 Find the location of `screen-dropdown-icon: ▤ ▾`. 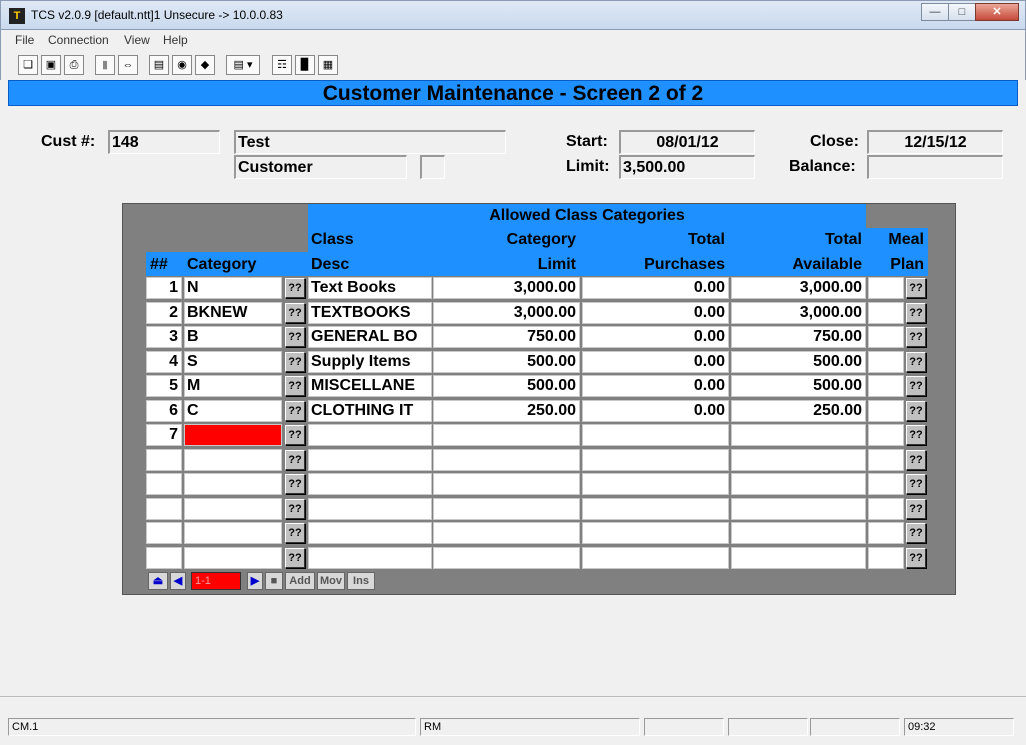

screen-dropdown-icon: ▤ ▾ is located at coordinates (243, 65).